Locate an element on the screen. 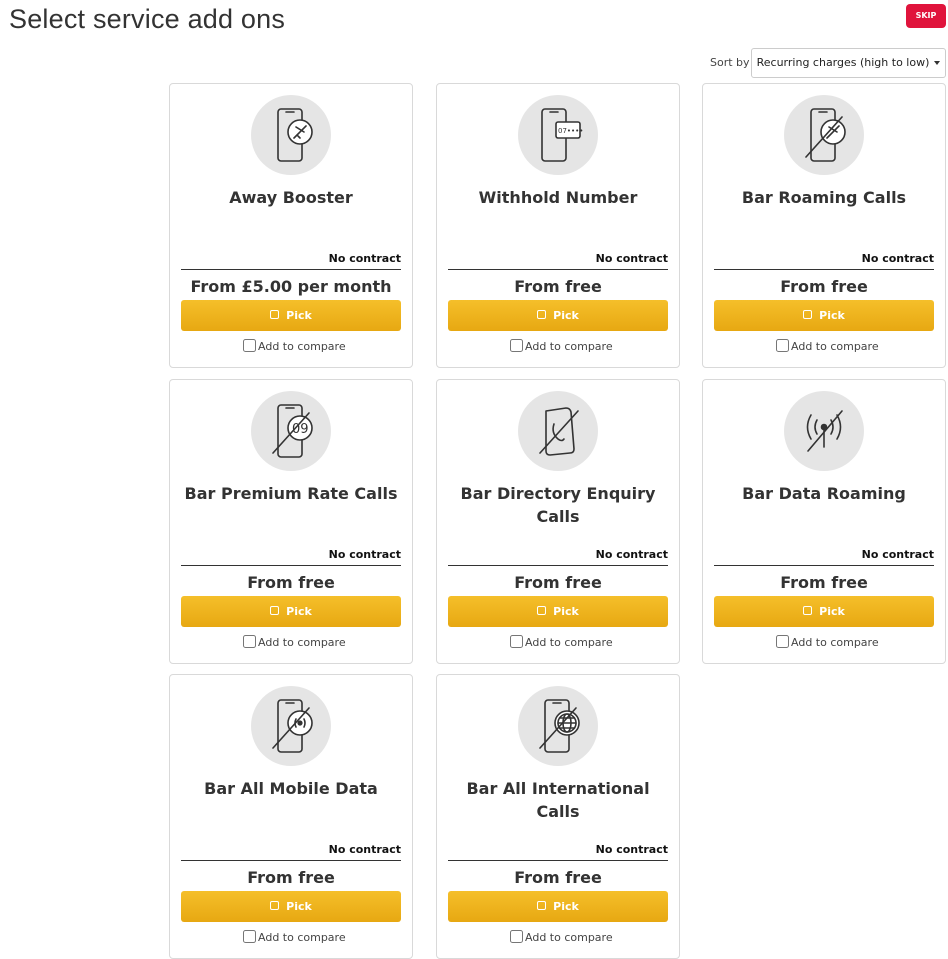 This screenshot has width=948, height=959. sort-dropdown: Recurring charges (high to low) is located at coordinates (848, 63).